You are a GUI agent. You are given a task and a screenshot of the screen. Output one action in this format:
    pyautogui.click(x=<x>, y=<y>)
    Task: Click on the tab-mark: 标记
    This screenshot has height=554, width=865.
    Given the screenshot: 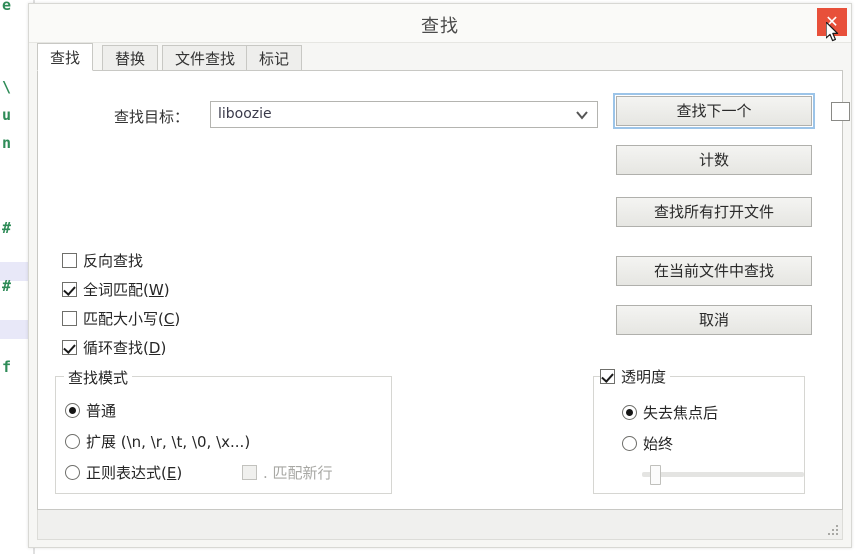 What is the action you would take?
    pyautogui.click(x=274, y=58)
    